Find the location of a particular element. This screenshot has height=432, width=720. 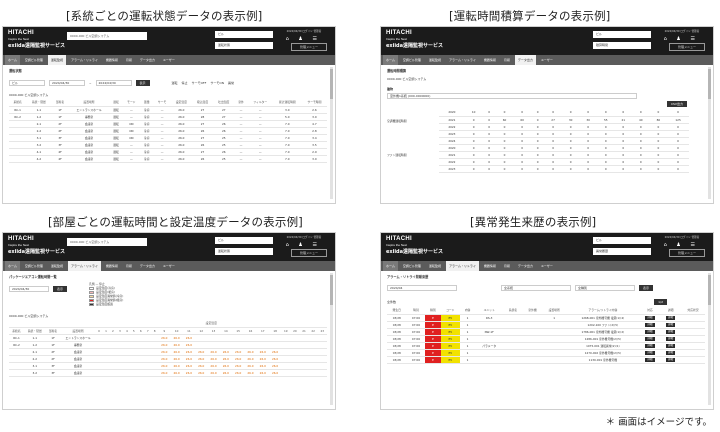

table-row: RC-1 1-1 1F エントランスホール 26.0 26.0 26.0 is located at coordinates (168, 338).